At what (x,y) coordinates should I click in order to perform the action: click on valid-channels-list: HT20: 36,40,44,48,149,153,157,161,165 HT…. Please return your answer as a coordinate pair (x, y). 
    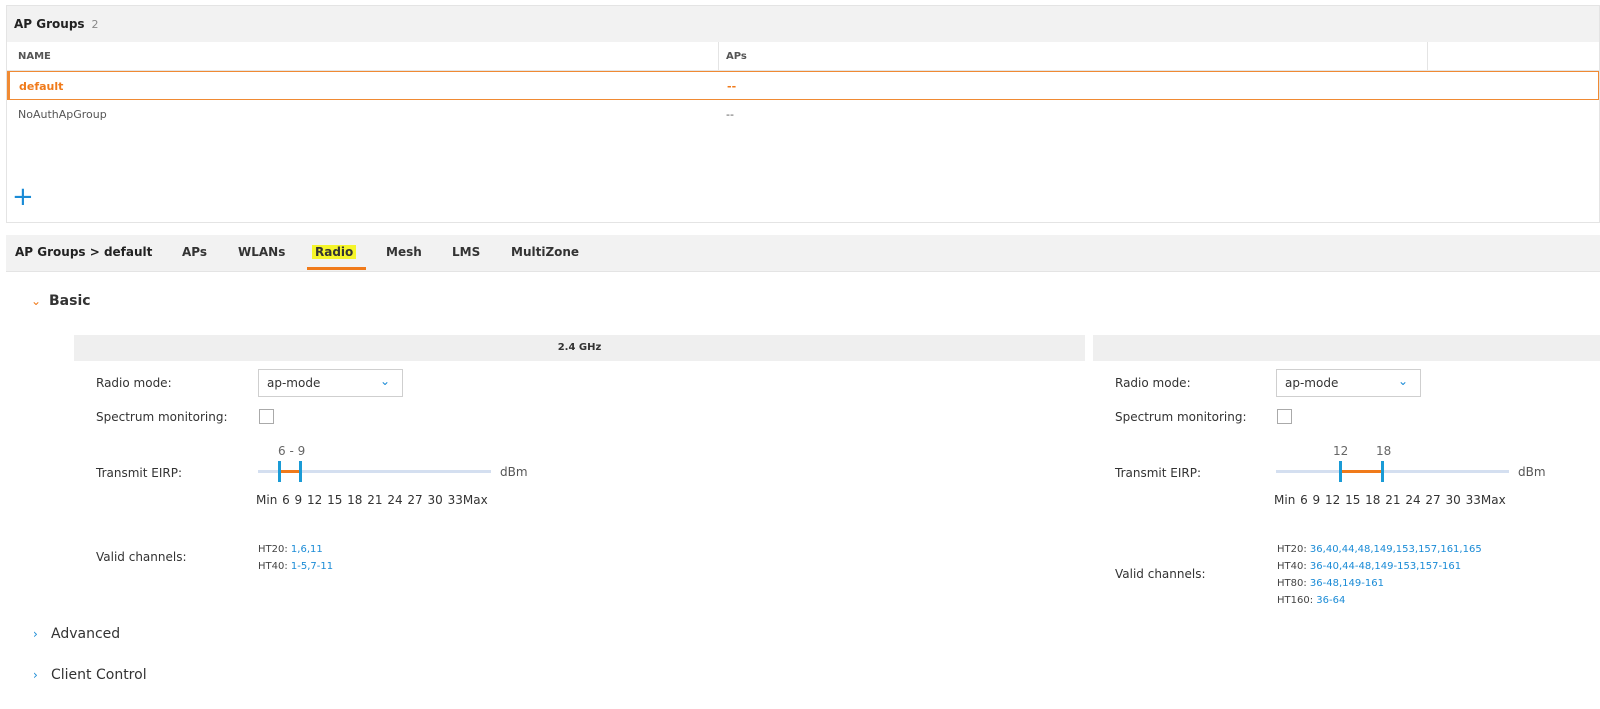
    Looking at the image, I should click on (1379, 575).